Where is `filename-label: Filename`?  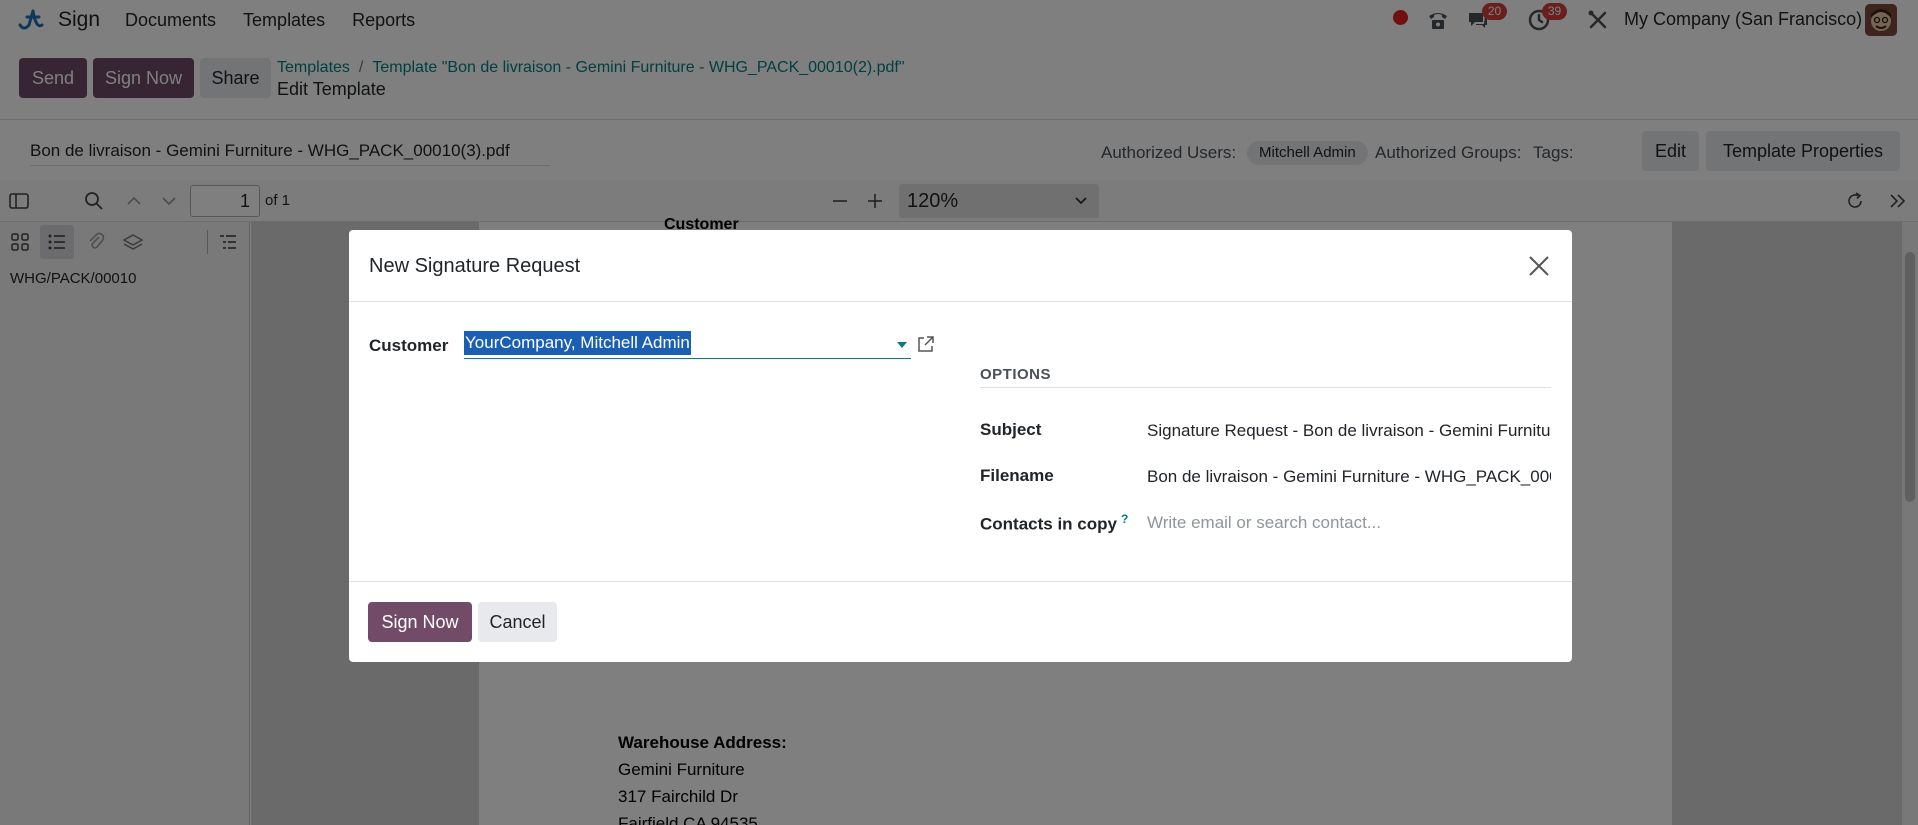
filename-label: Filename is located at coordinates (1017, 475).